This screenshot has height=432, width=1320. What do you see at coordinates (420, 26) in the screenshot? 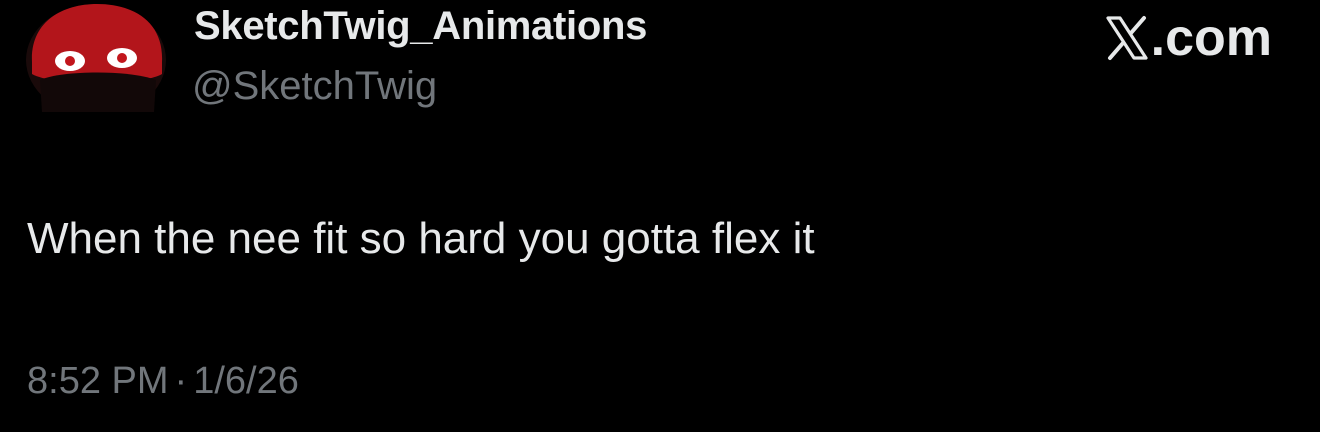
I see `display-name: SketchTwig_Animations` at bounding box center [420, 26].